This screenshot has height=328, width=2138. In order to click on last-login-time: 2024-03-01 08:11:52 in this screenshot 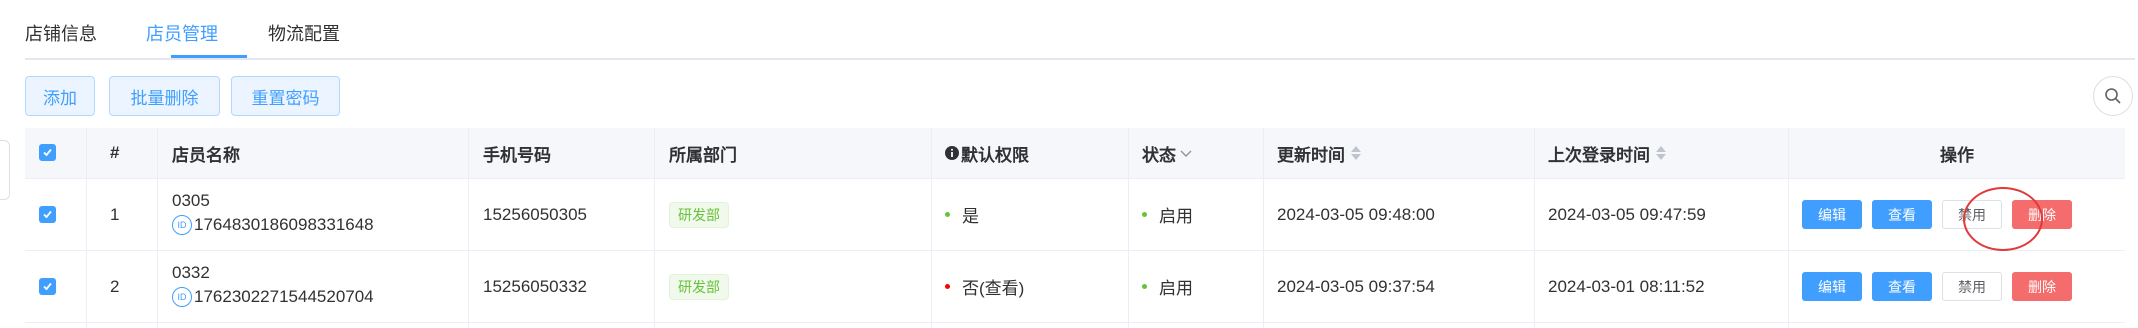, I will do `click(1626, 286)`.